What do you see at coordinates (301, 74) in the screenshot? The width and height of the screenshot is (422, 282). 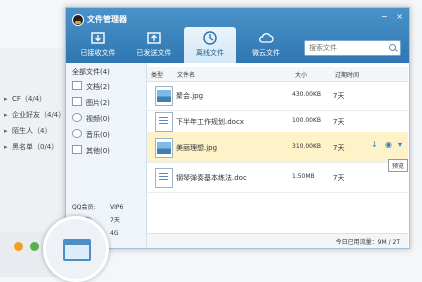 I see `header-size: 大小` at bounding box center [301, 74].